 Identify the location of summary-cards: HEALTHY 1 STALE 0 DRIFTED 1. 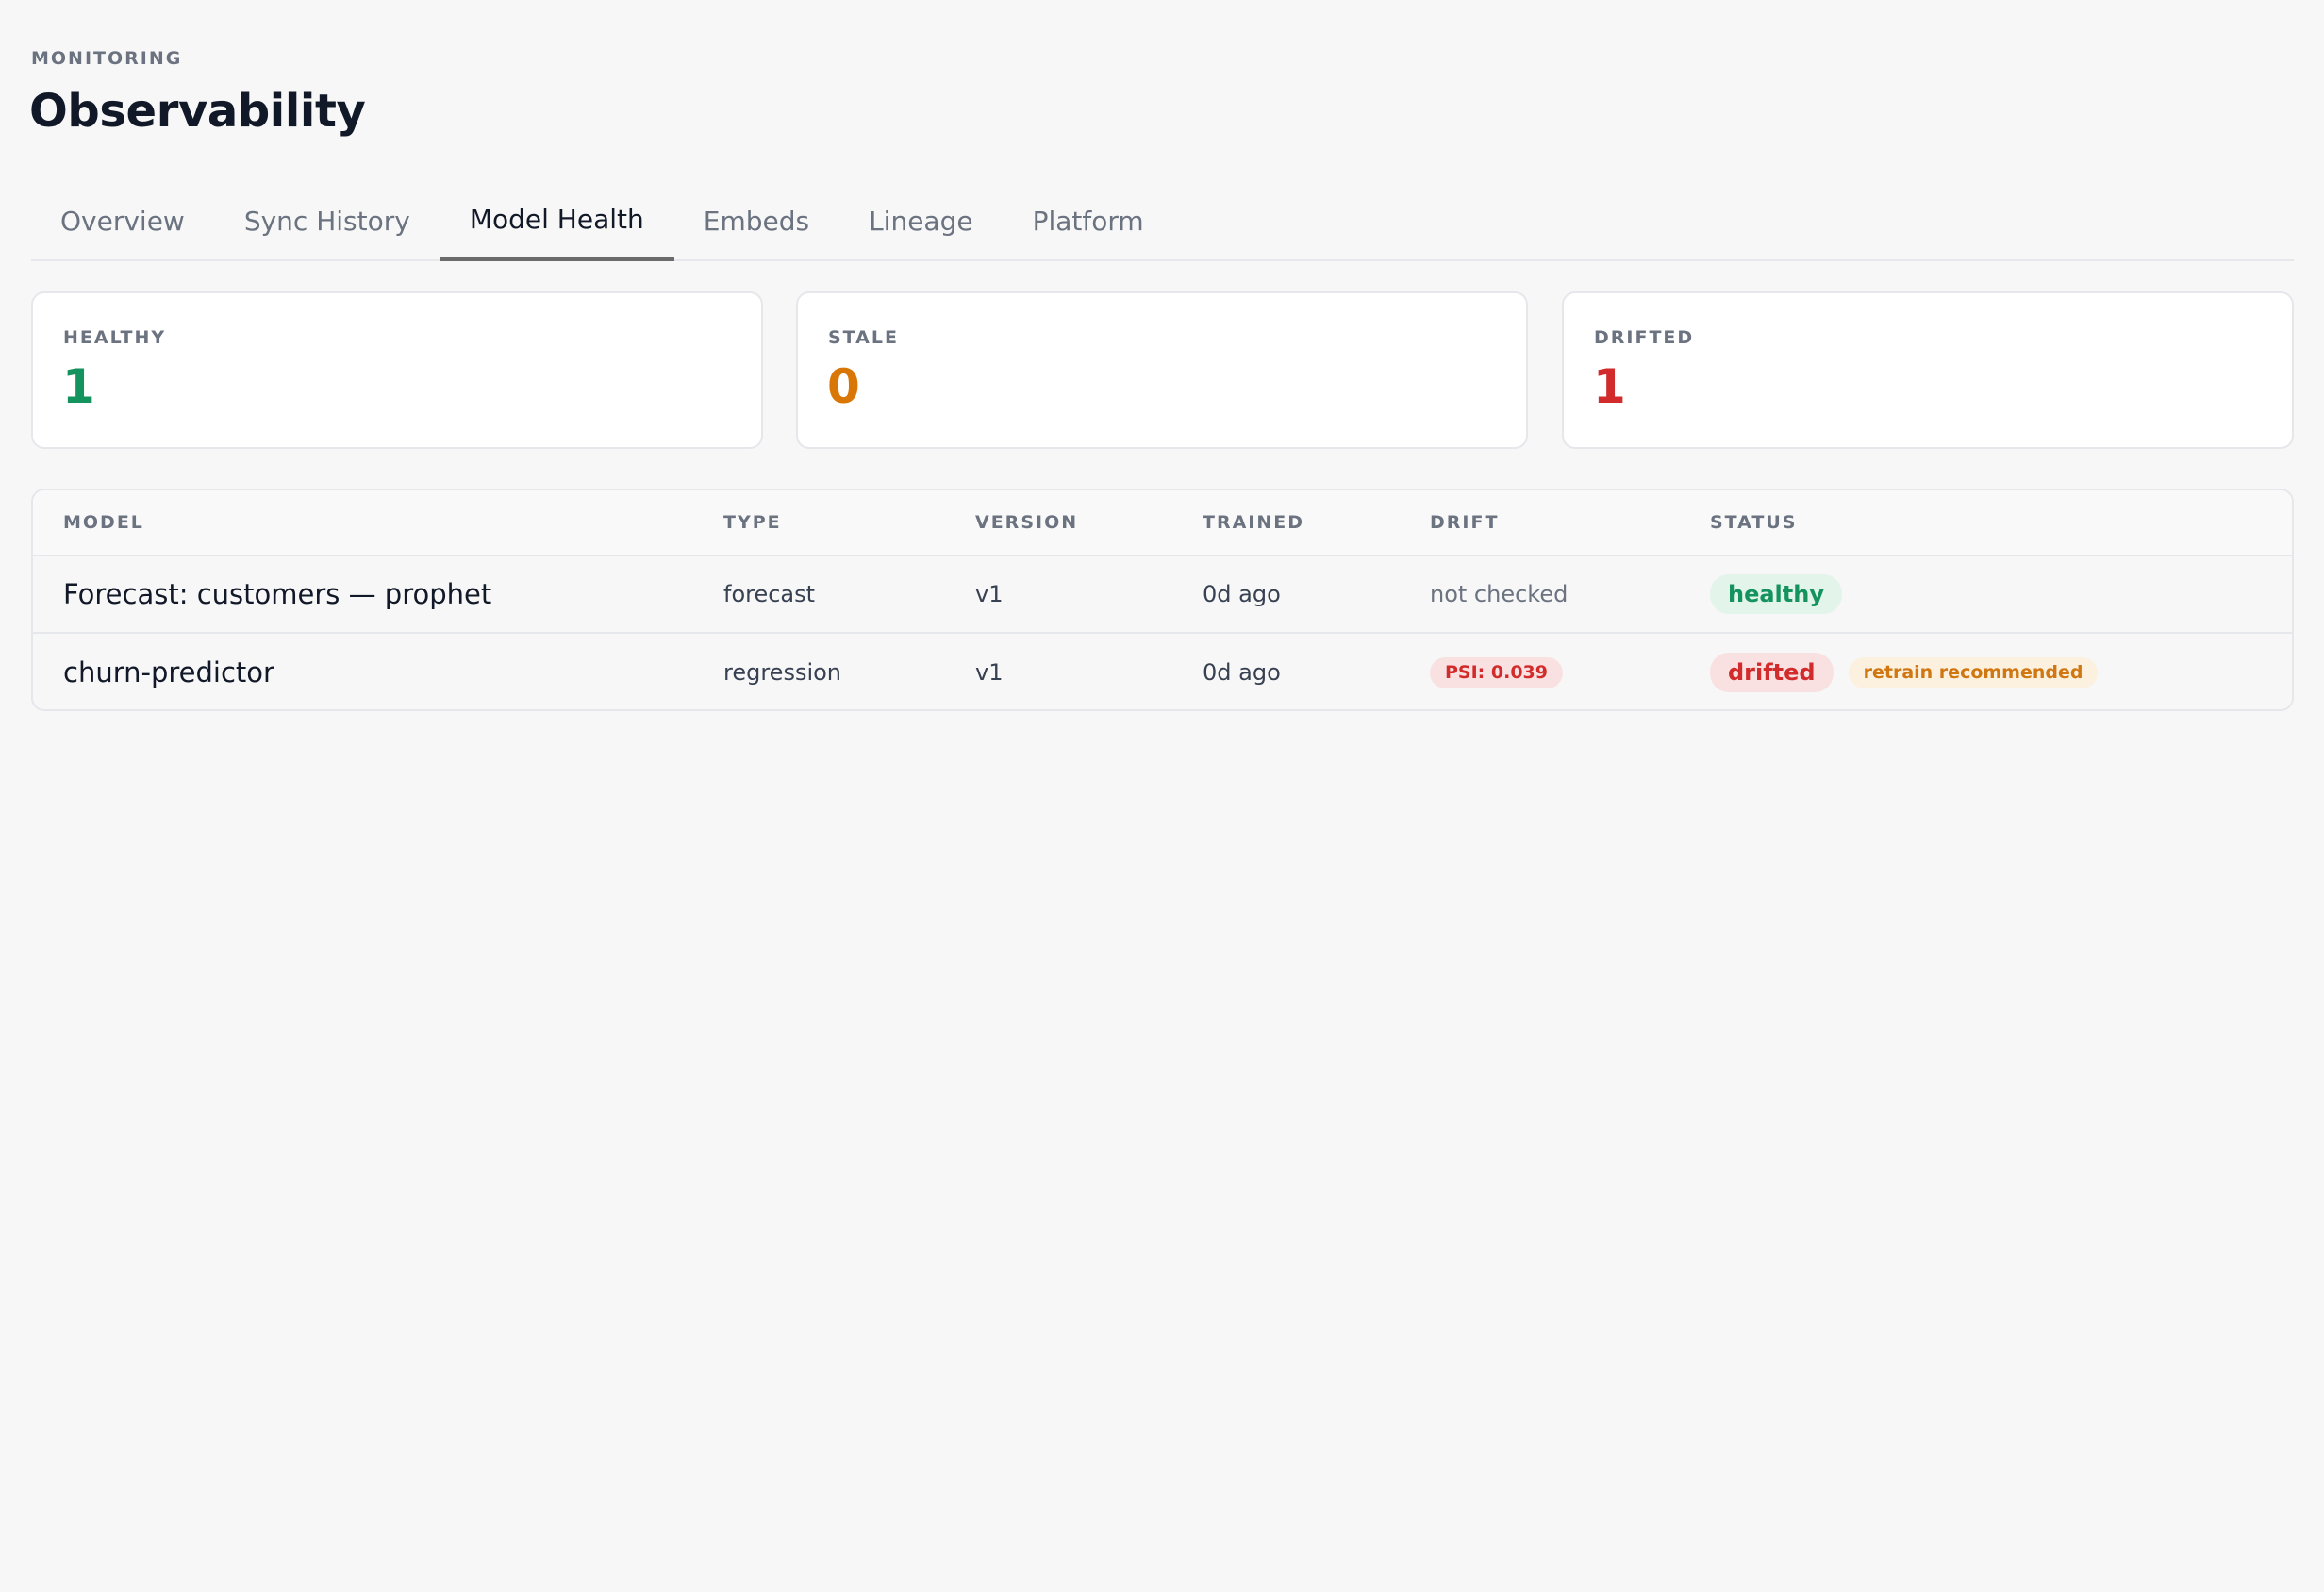
(1162, 370).